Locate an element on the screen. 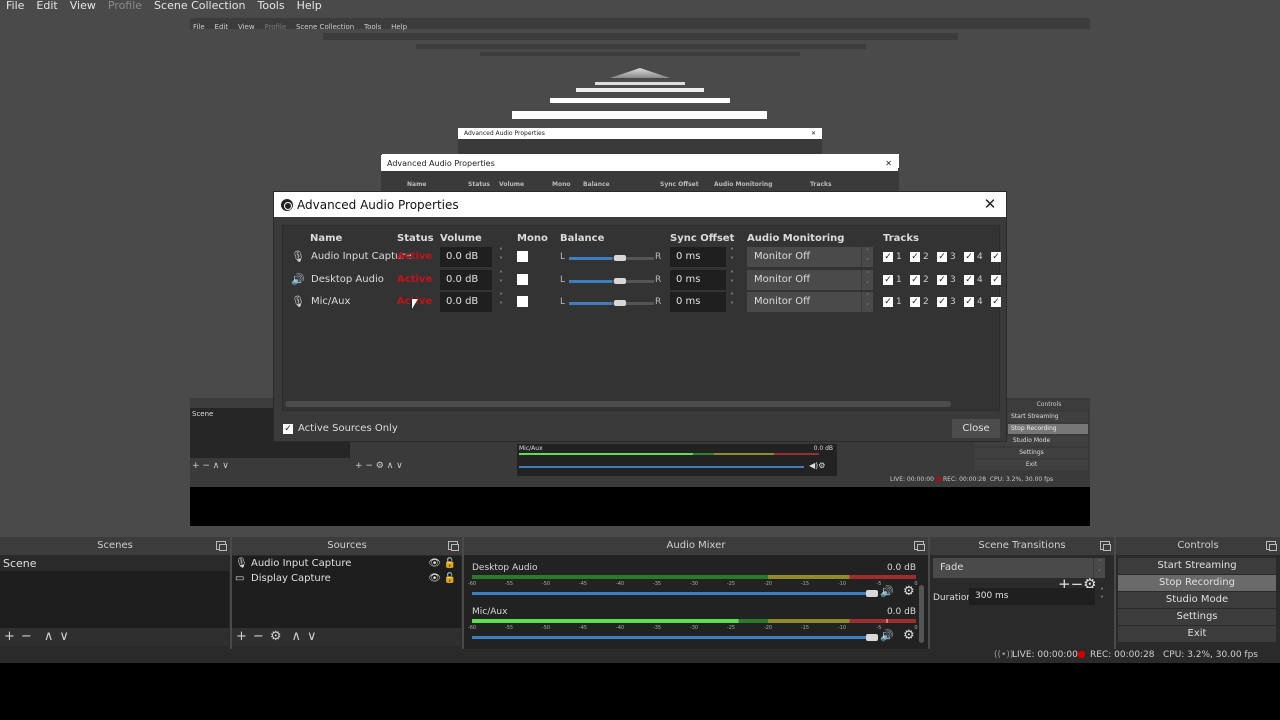  stop-recording-button: Stop Recording is located at coordinates (1197, 583).